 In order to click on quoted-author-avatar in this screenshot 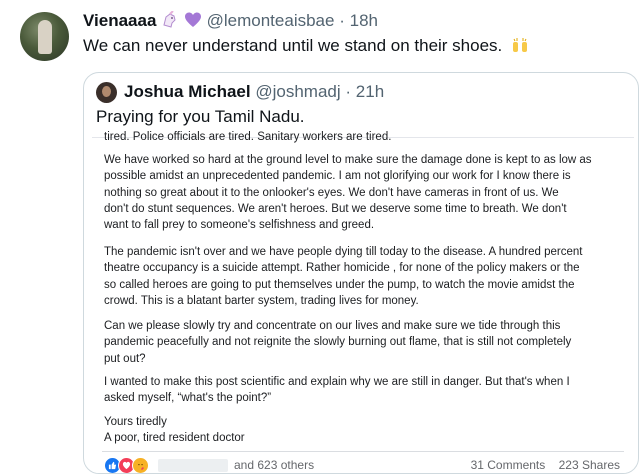, I will do `click(106, 92)`.